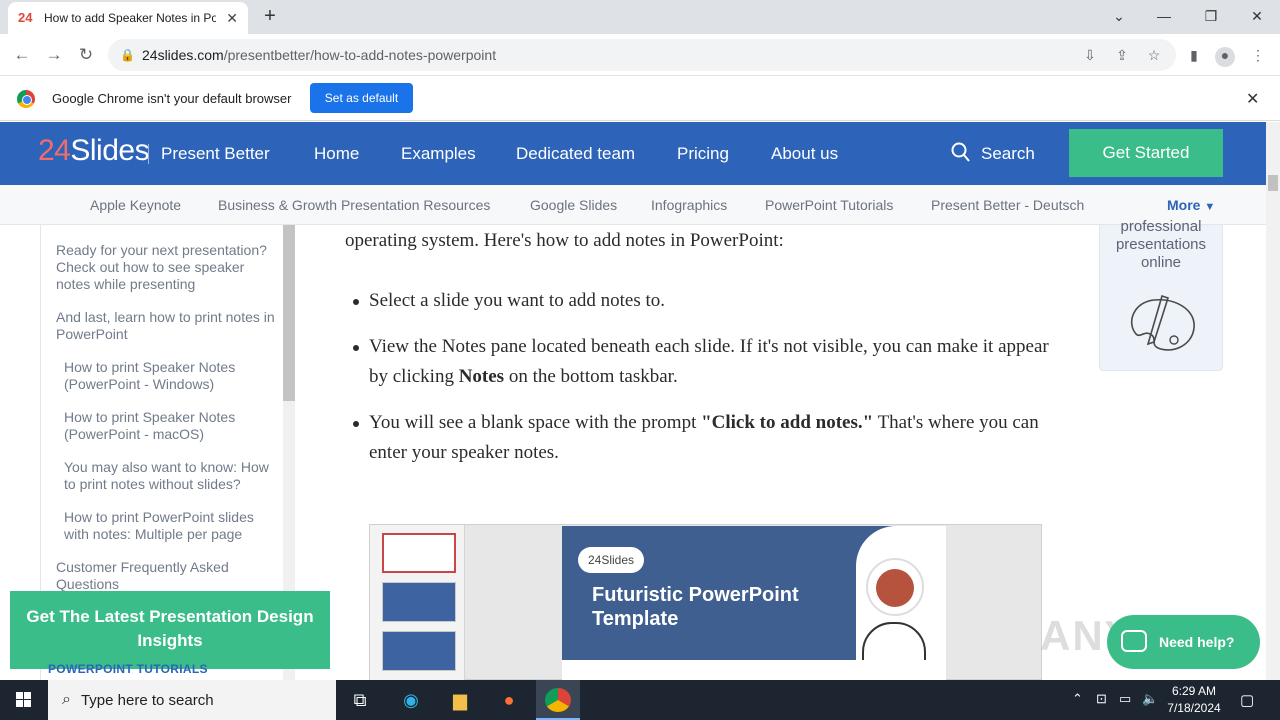  What do you see at coordinates (411, 700) in the screenshot?
I see `edge-icon: ◉` at bounding box center [411, 700].